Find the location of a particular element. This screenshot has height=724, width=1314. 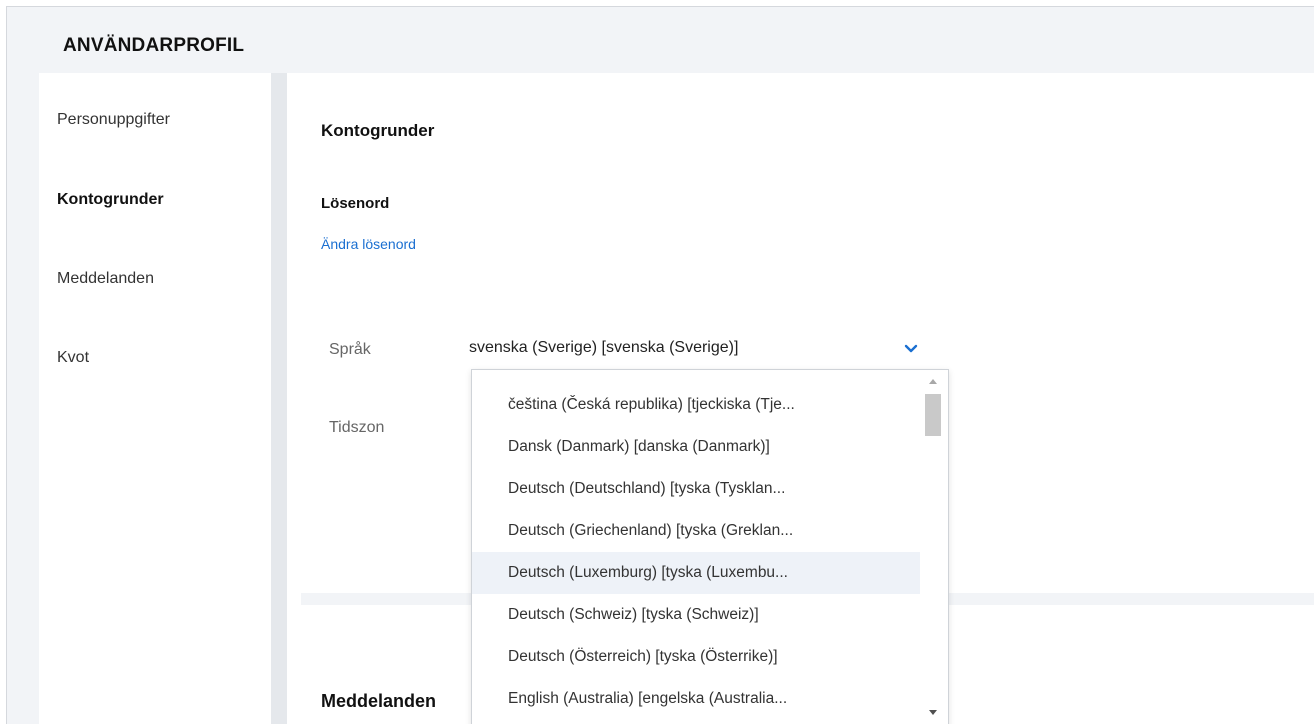

page-title: ANVÄNDARPROFIL is located at coordinates (154, 45).